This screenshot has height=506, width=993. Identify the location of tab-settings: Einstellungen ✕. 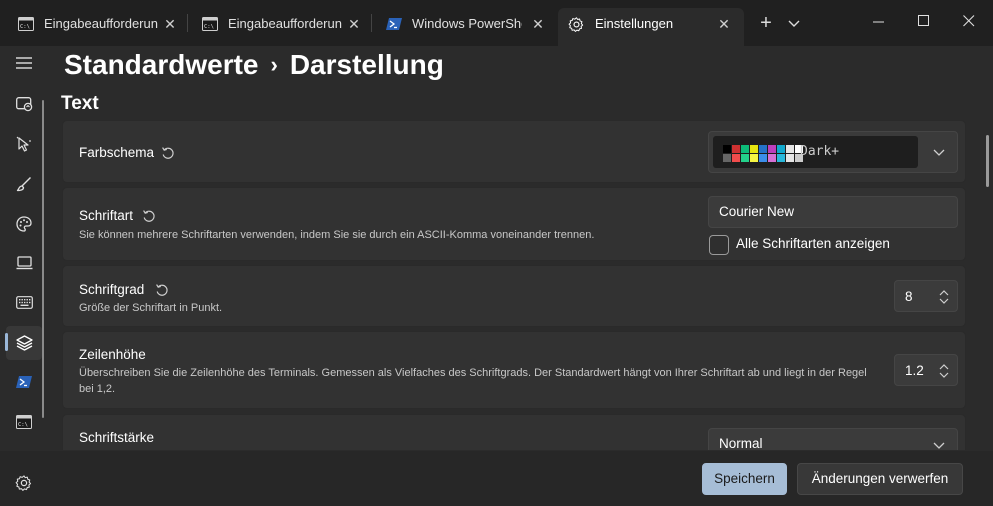
(651, 27).